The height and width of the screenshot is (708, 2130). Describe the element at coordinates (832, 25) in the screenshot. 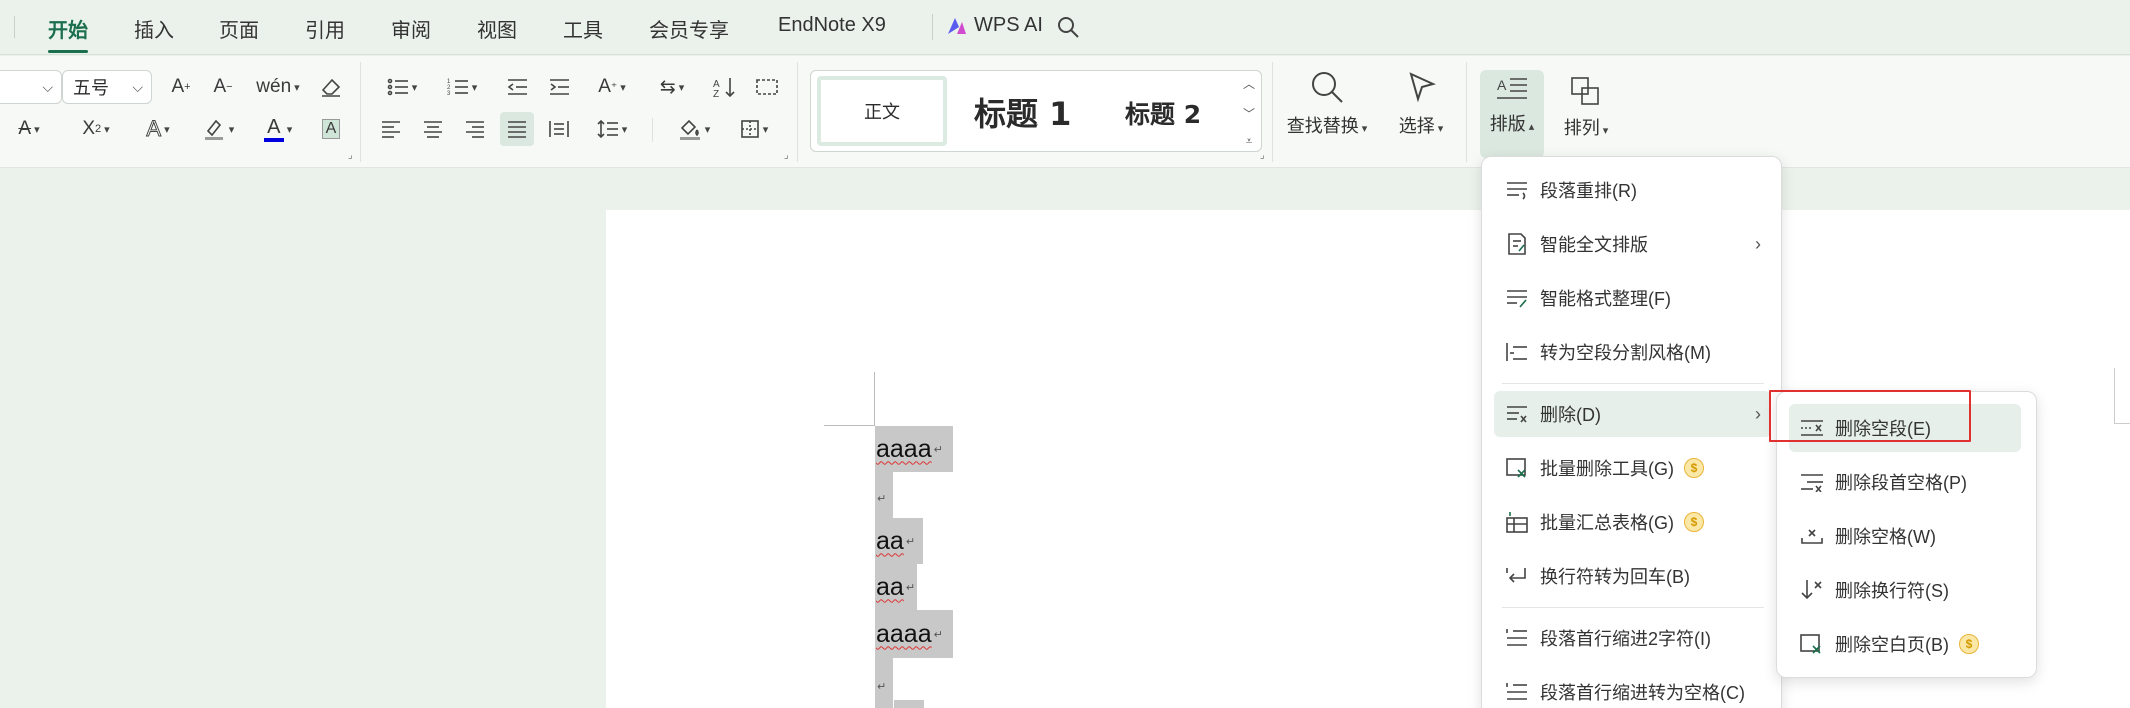

I see `tab-endnote: EndNote X9` at that location.